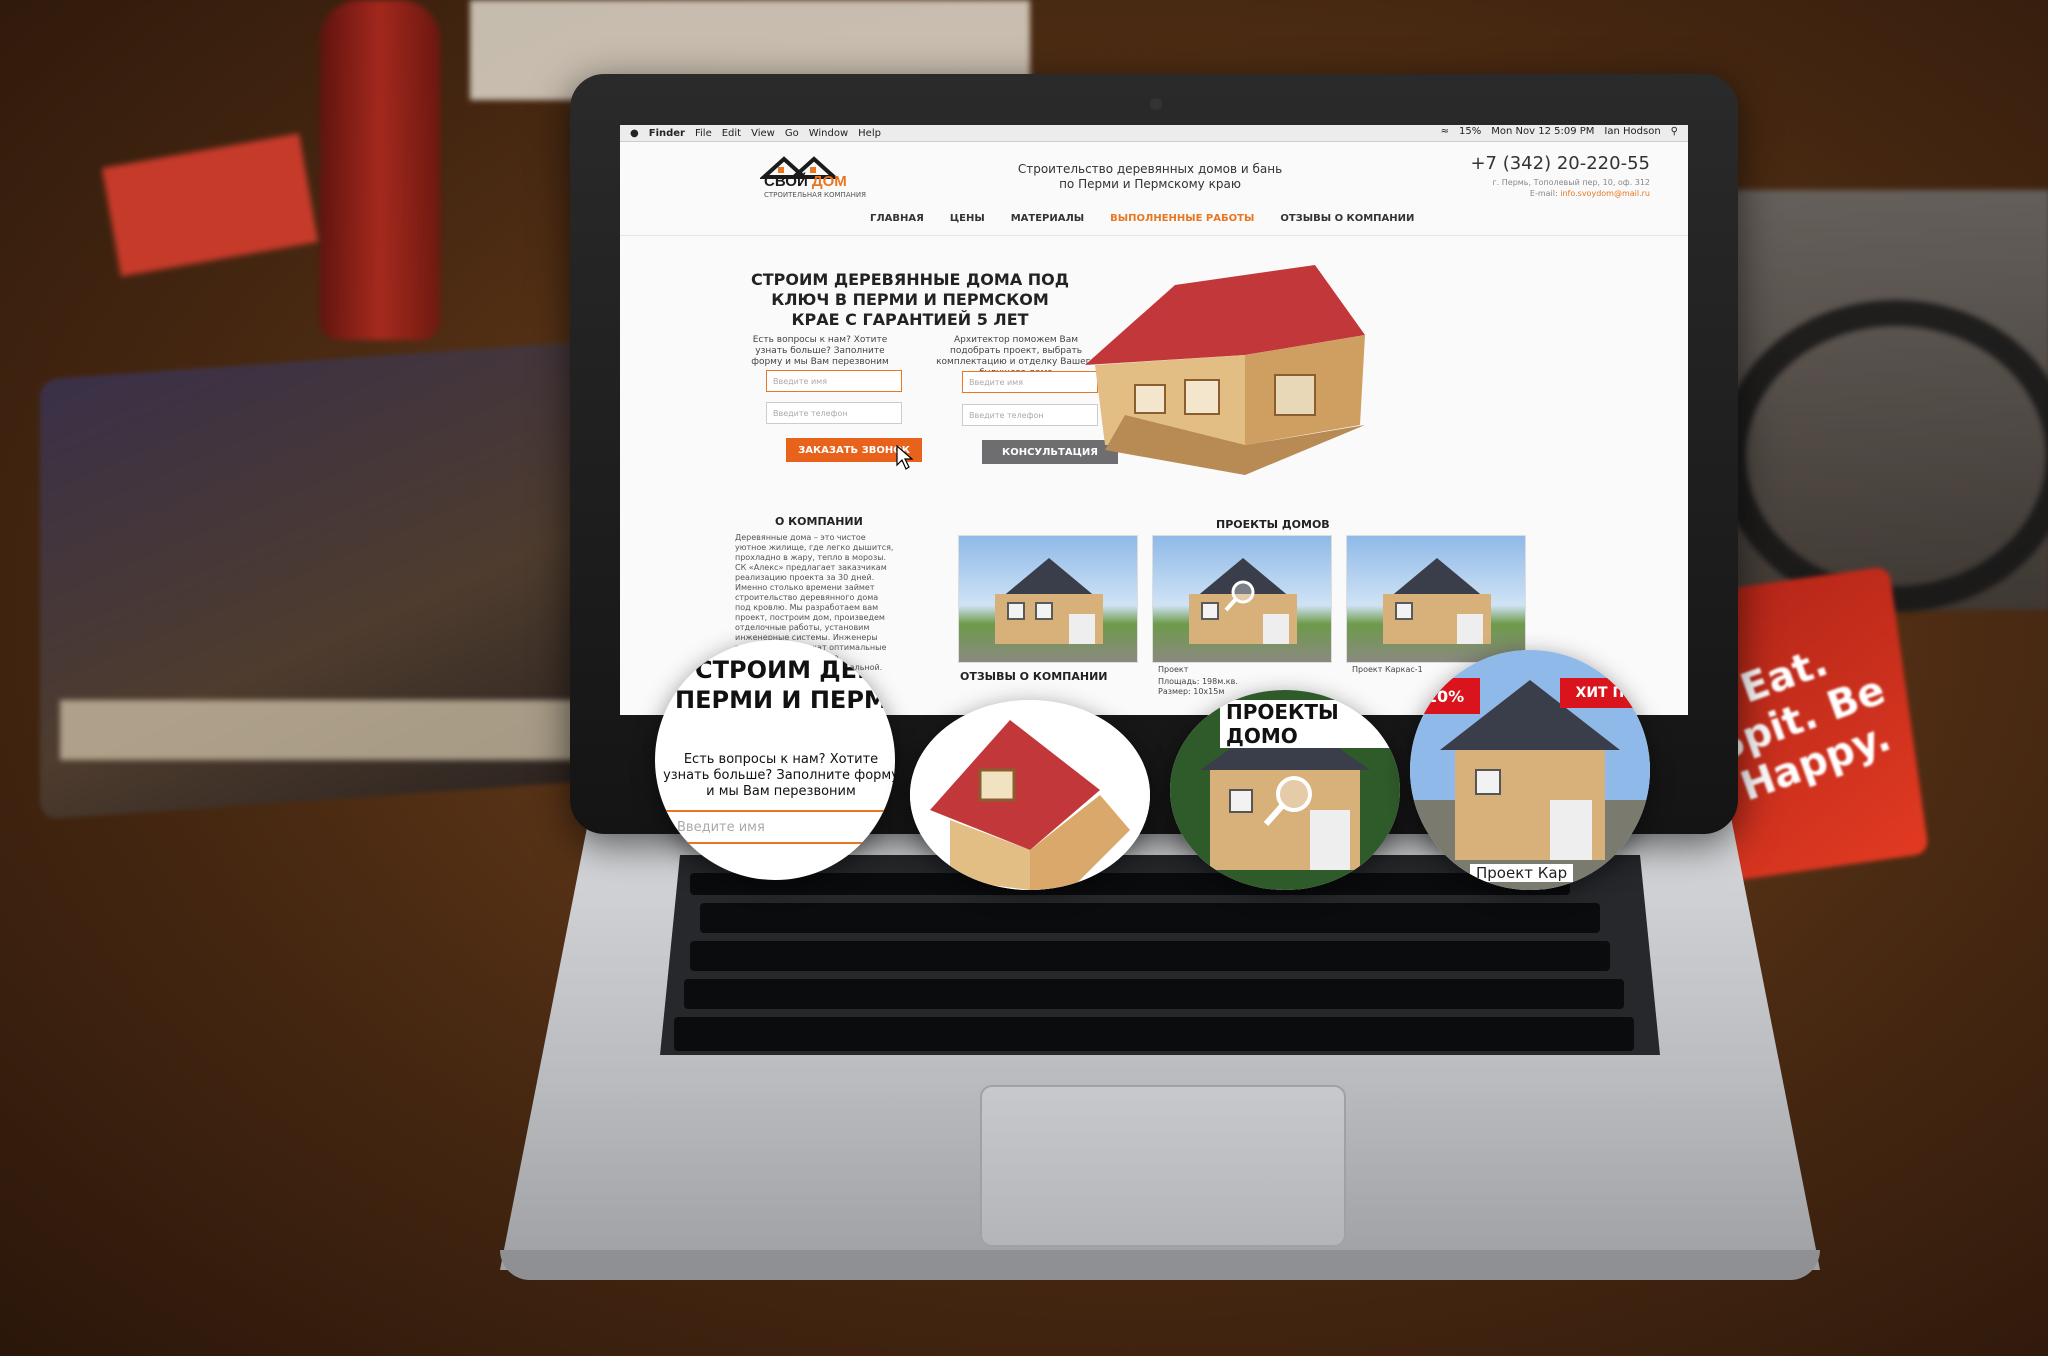 The image size is (2048, 1356). Describe the element at coordinates (1163, 1166) in the screenshot. I see `trackpad` at that location.